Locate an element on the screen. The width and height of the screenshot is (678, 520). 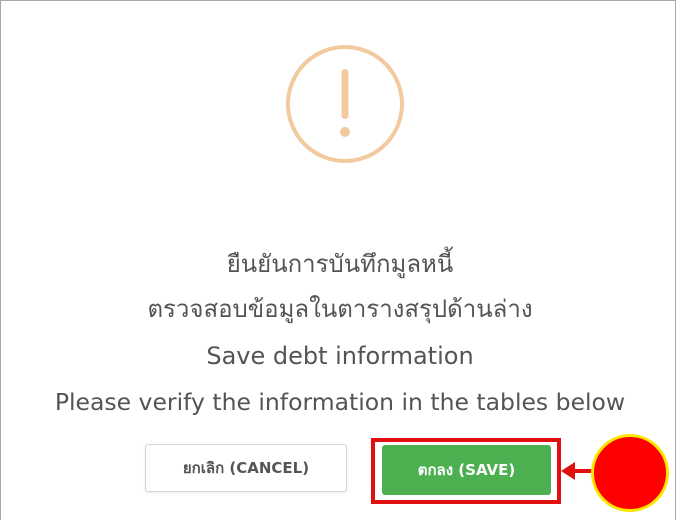
annotation-marker is located at coordinates (630, 473).